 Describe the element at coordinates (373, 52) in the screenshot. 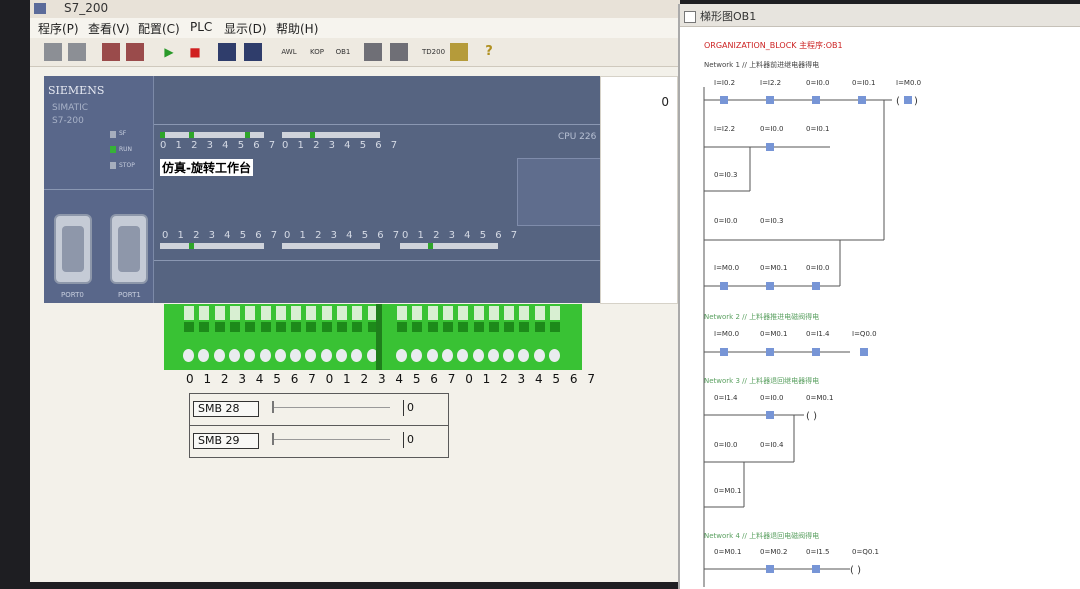

I see `table-icon` at that location.